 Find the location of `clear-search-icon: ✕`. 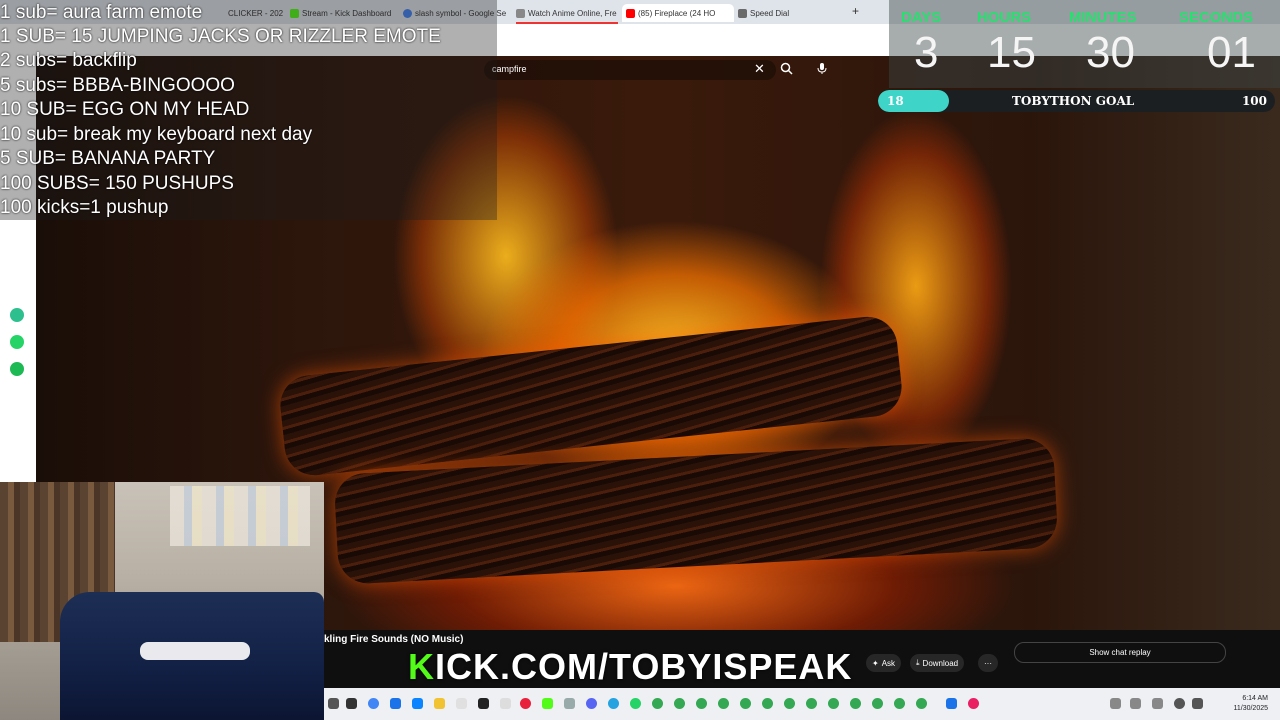

clear-search-icon: ✕ is located at coordinates (759, 69).